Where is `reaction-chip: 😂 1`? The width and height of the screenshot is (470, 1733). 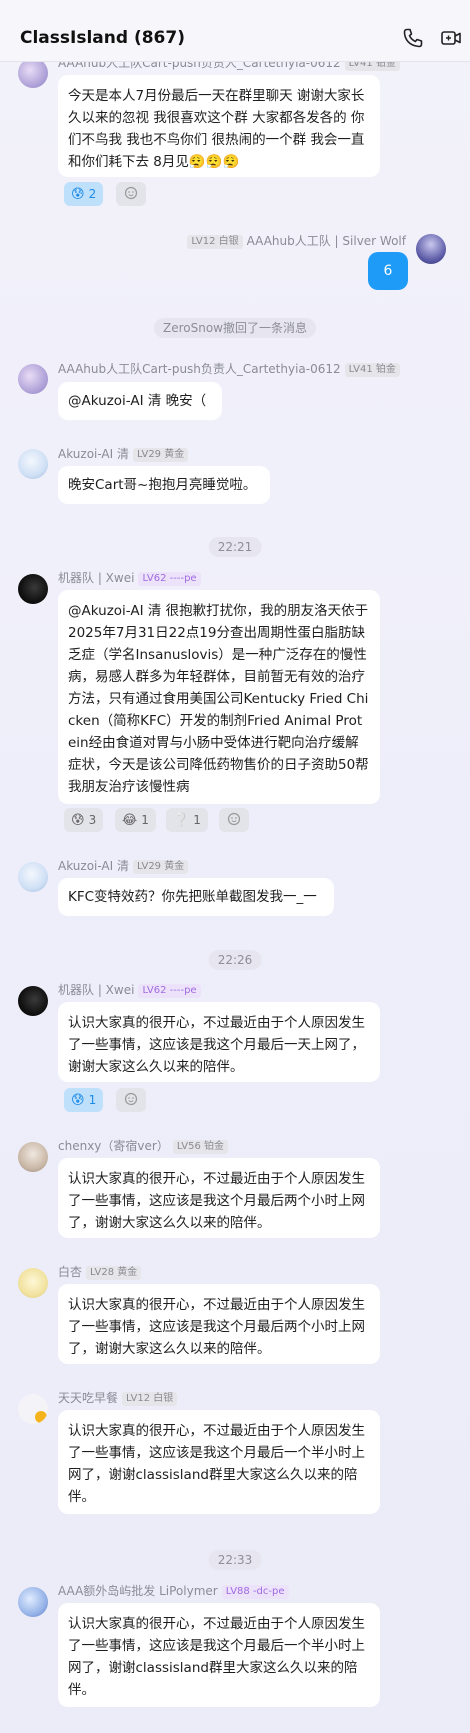
reaction-chip: 😂 1 is located at coordinates (135, 820).